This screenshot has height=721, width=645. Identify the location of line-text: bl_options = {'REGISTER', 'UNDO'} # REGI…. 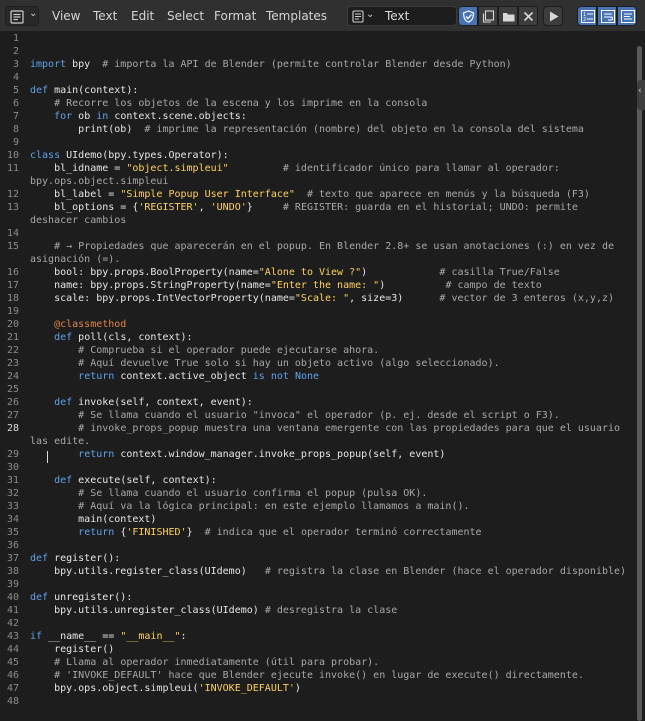
(304, 207).